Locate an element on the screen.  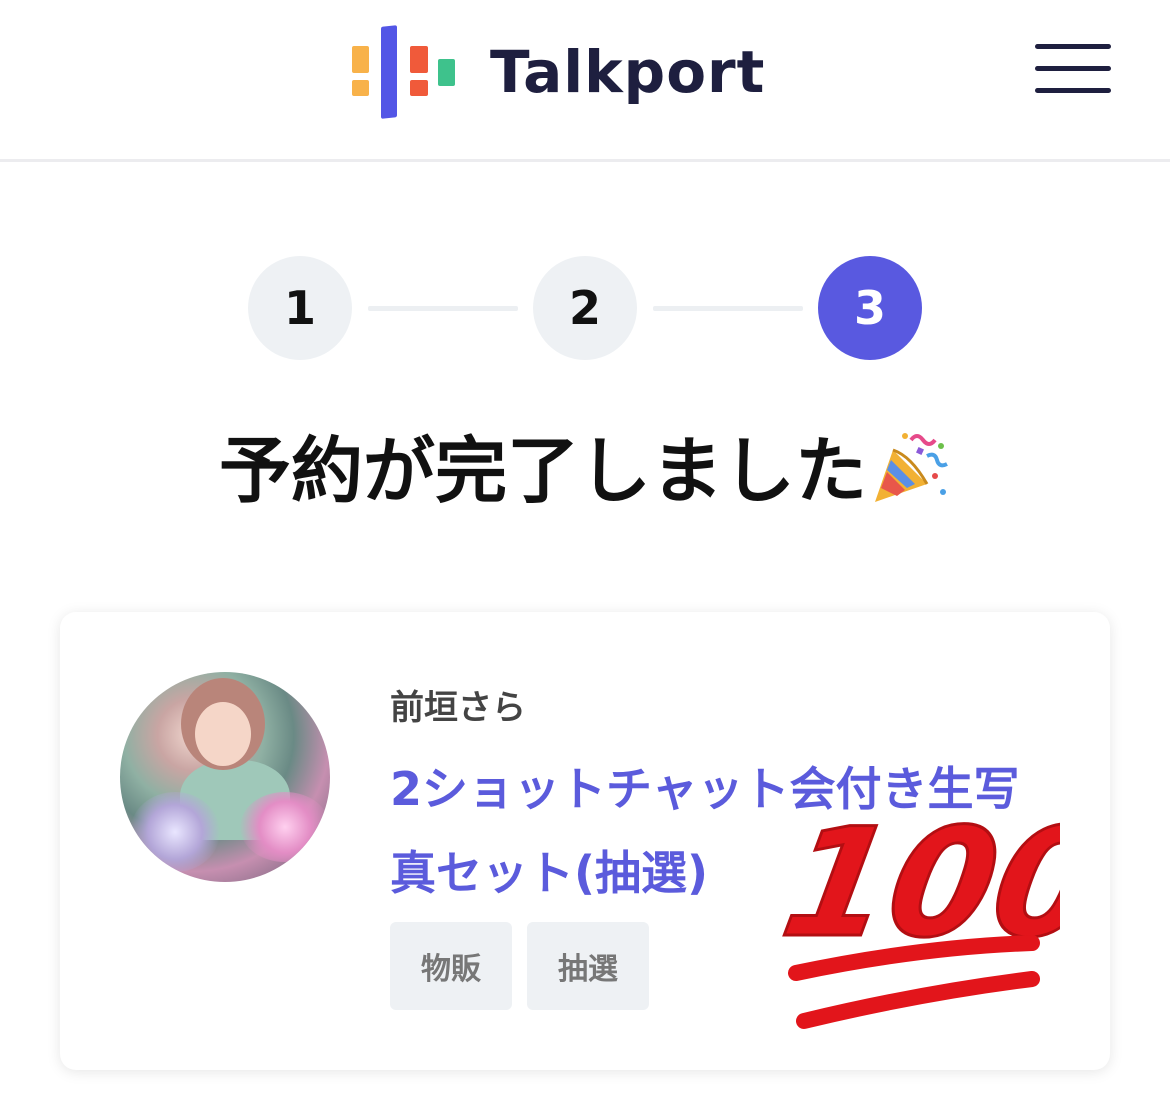
party-popper-icon is located at coordinates (911, 467).